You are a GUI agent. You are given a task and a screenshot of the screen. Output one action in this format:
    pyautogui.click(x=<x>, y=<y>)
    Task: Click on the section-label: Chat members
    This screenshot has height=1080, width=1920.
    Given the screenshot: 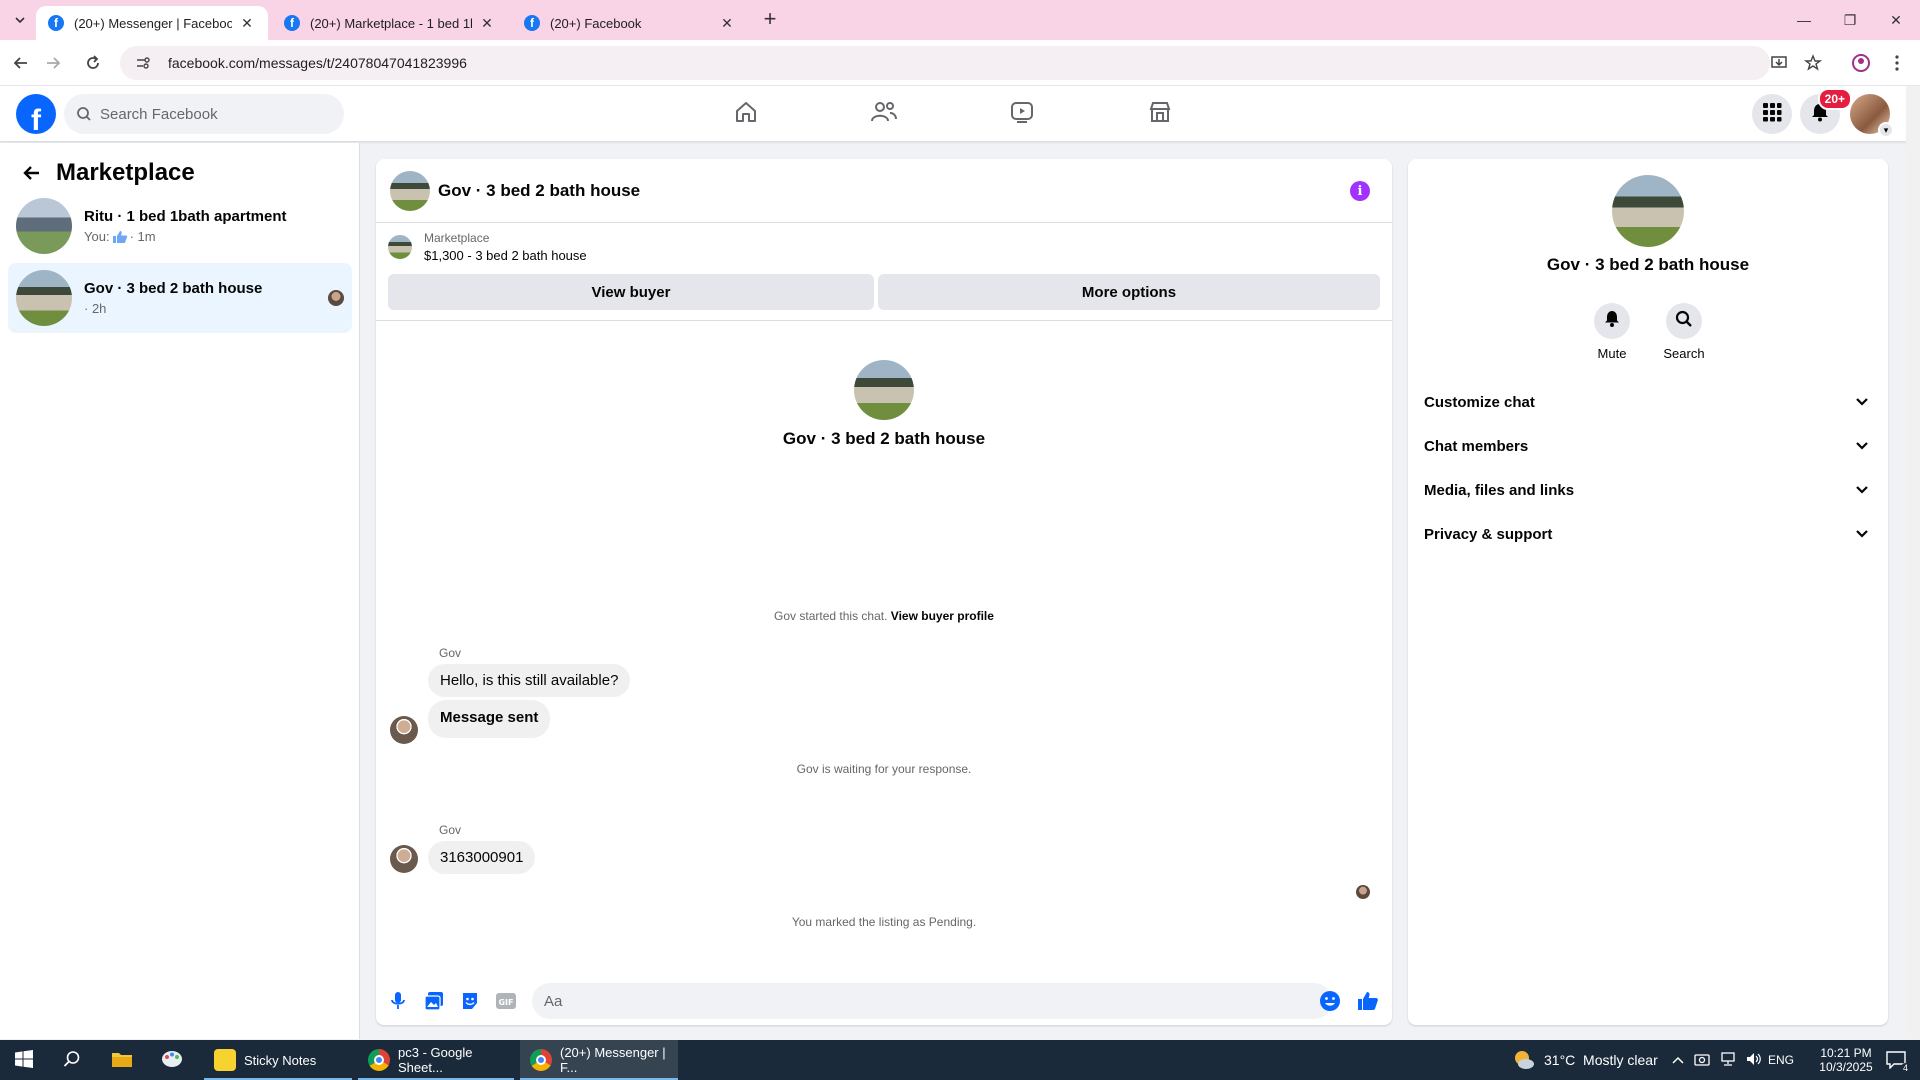 What is the action you would take?
    pyautogui.click(x=1476, y=446)
    